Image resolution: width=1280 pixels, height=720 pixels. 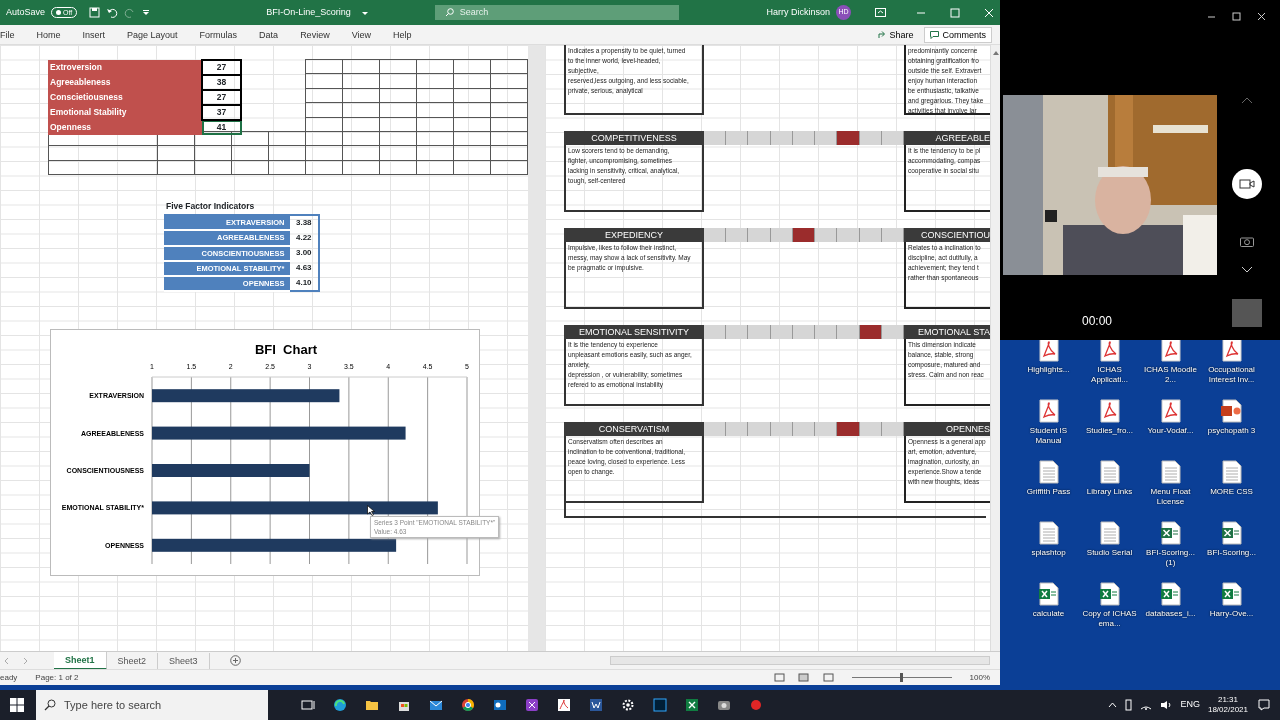 What do you see at coordinates (995, 348) in the screenshot?
I see `vertical-scrollbar` at bounding box center [995, 348].